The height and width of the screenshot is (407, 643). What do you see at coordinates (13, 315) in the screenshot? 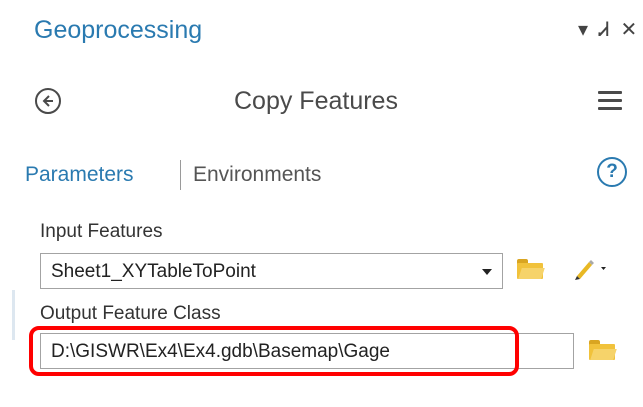
I see `focus-indicator-bar` at bounding box center [13, 315].